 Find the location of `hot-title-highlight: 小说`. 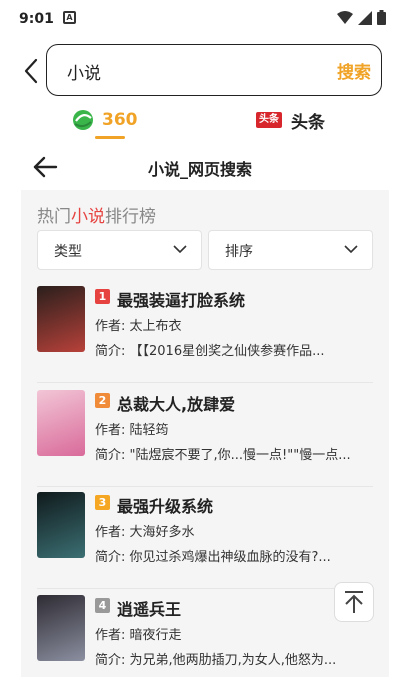

hot-title-highlight: 小说 is located at coordinates (88, 217).